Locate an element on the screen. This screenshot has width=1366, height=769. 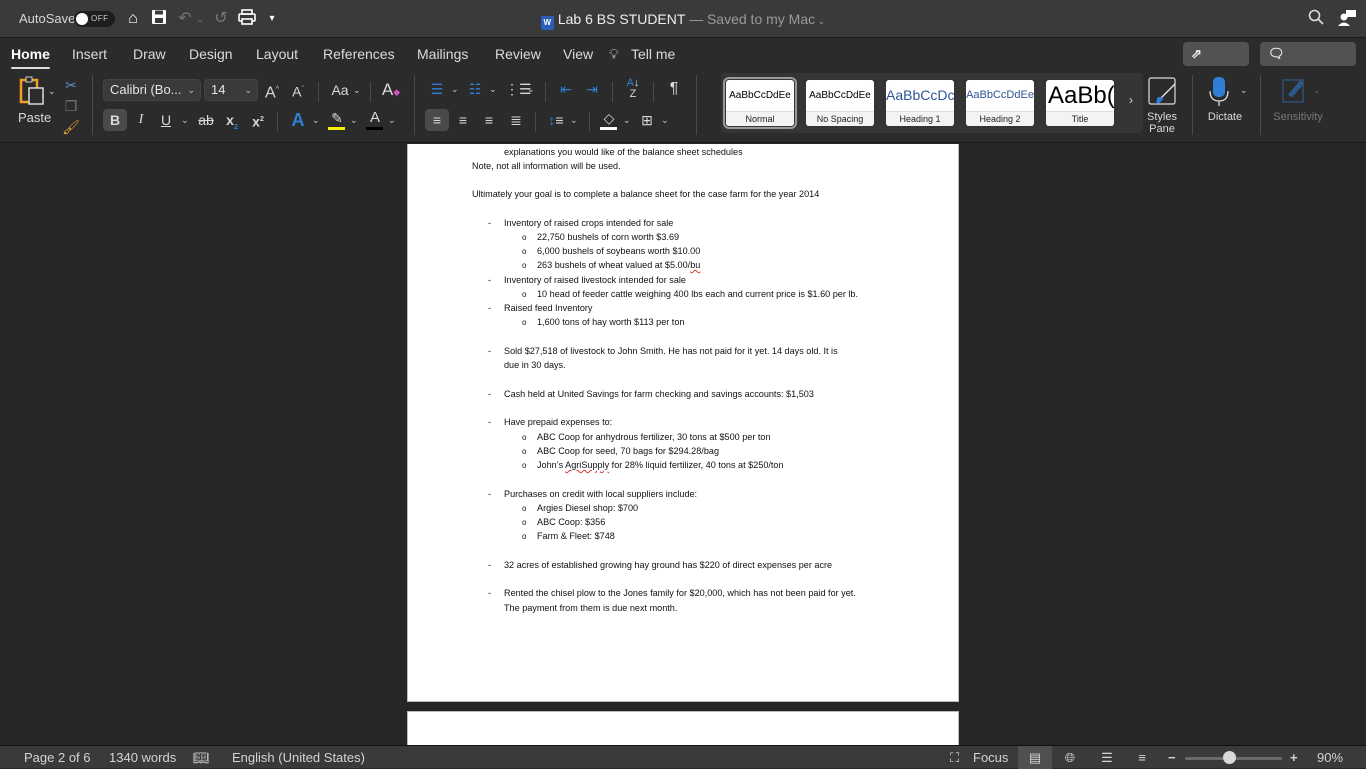
word-count: 1340 words is located at coordinates (142, 757).